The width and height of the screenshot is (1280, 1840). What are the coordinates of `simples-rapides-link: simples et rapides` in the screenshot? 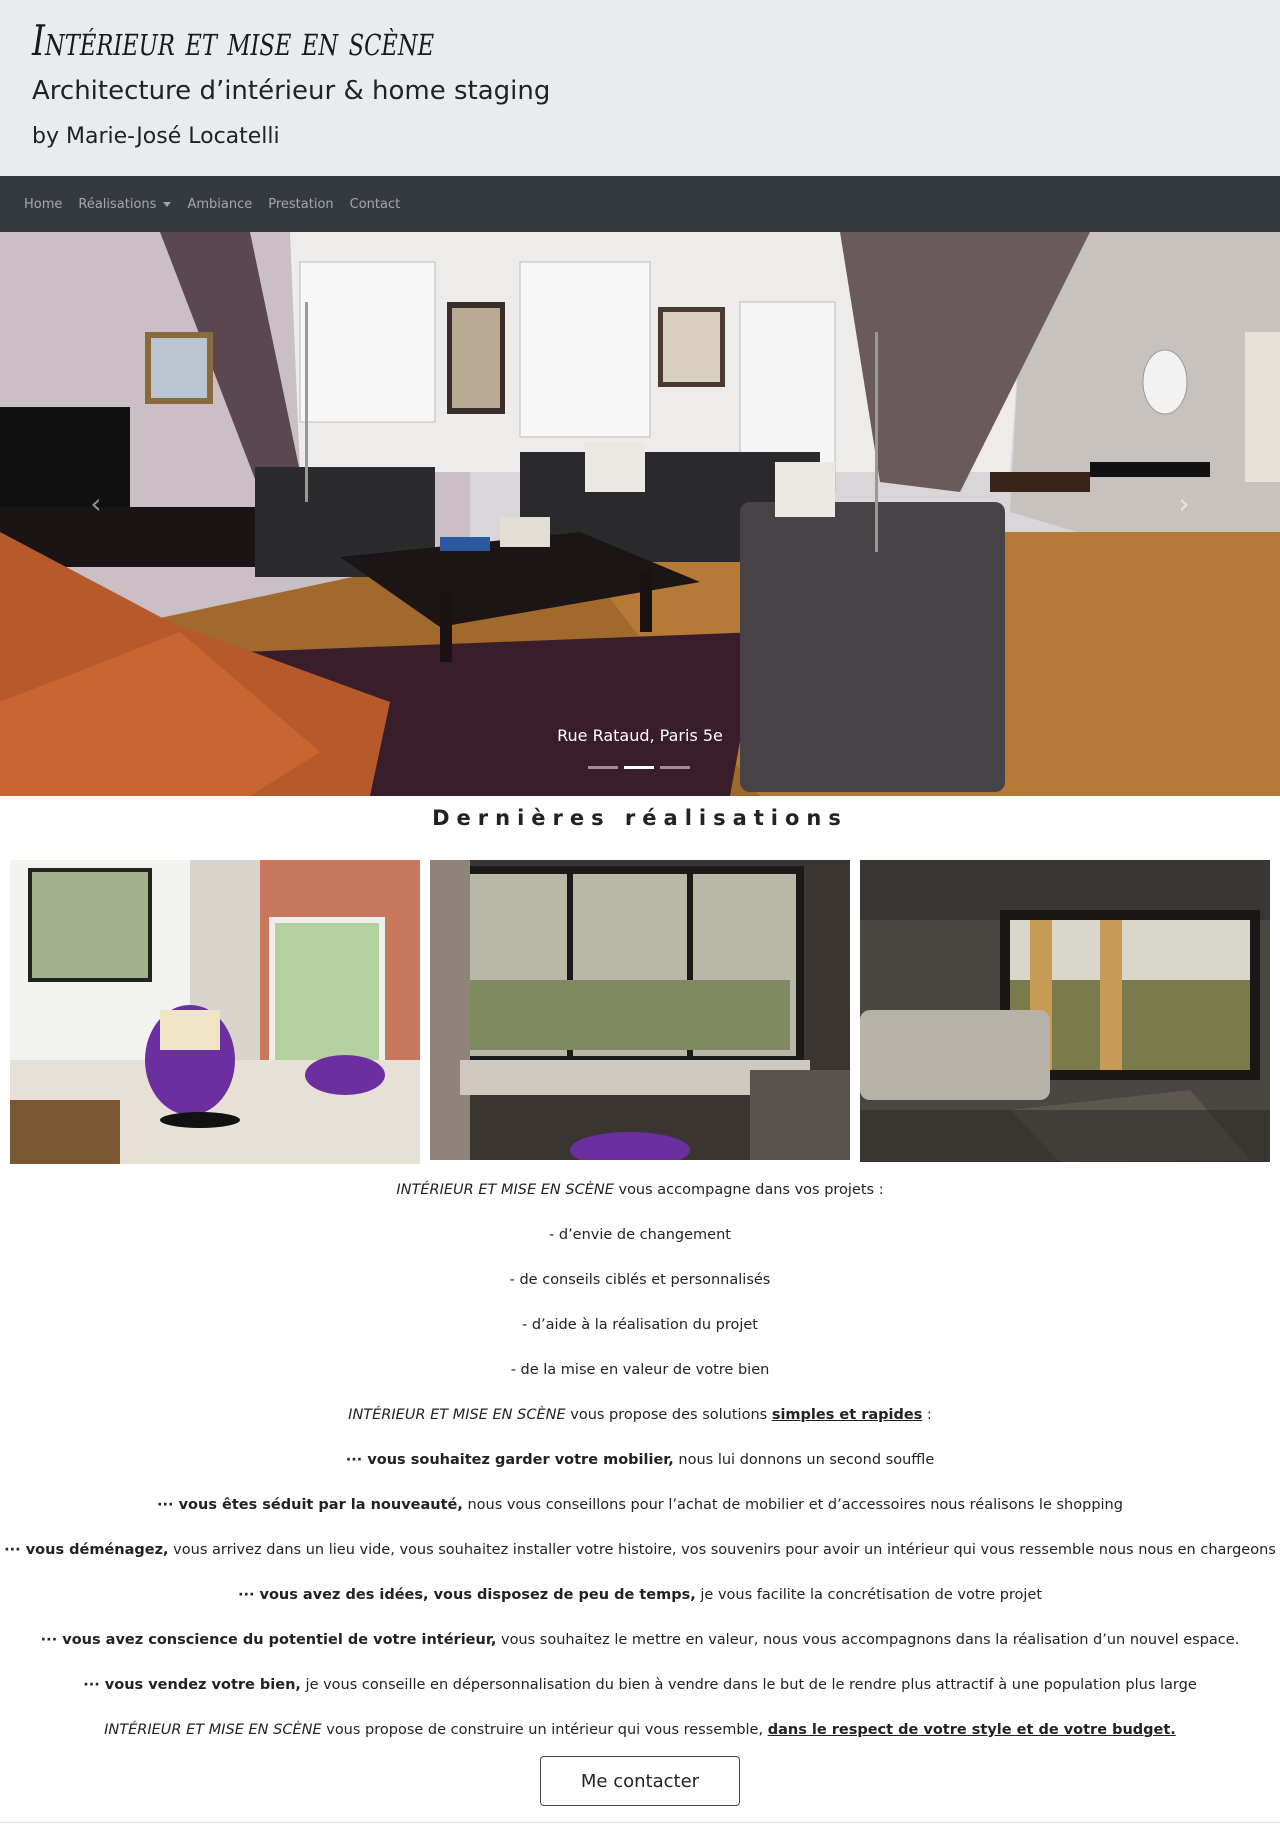 It's located at (847, 1415).